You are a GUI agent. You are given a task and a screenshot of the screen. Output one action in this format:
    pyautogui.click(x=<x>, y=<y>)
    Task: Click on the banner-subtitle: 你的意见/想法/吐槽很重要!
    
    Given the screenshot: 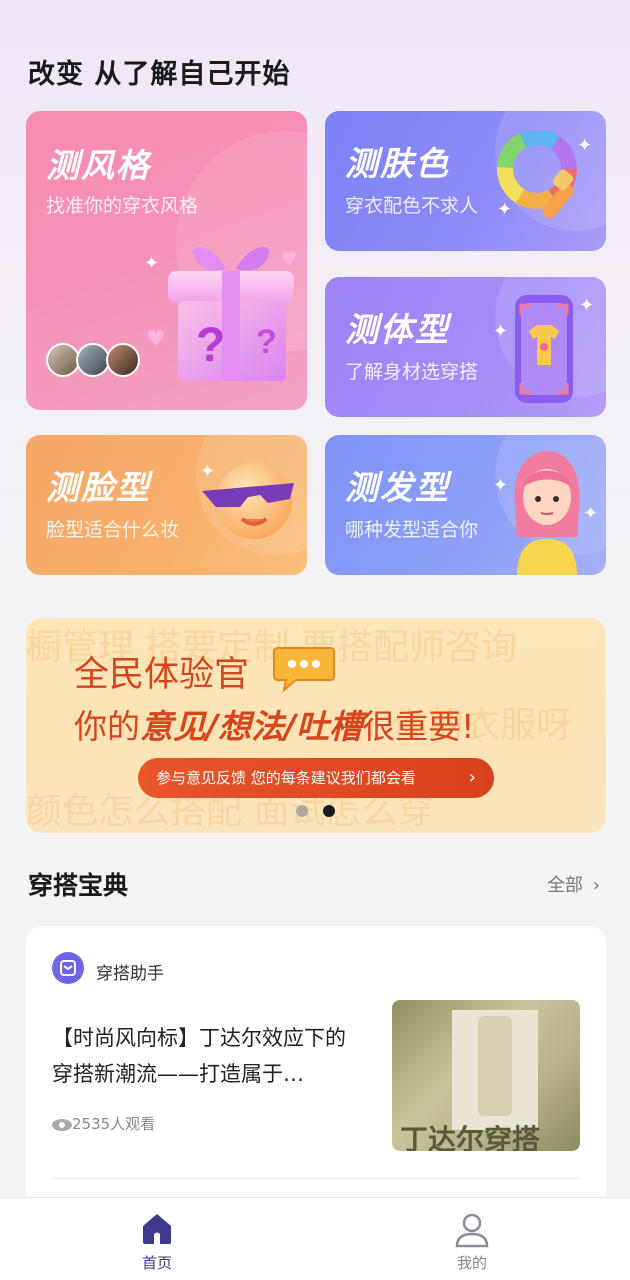 What is the action you would take?
    pyautogui.click(x=274, y=724)
    